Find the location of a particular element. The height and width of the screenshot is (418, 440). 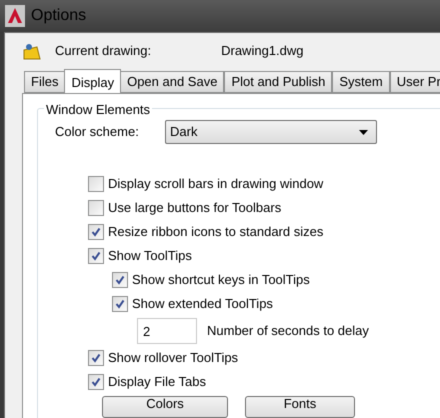

checkbox-label: Use large buttons for Toolbars is located at coordinates (195, 208).